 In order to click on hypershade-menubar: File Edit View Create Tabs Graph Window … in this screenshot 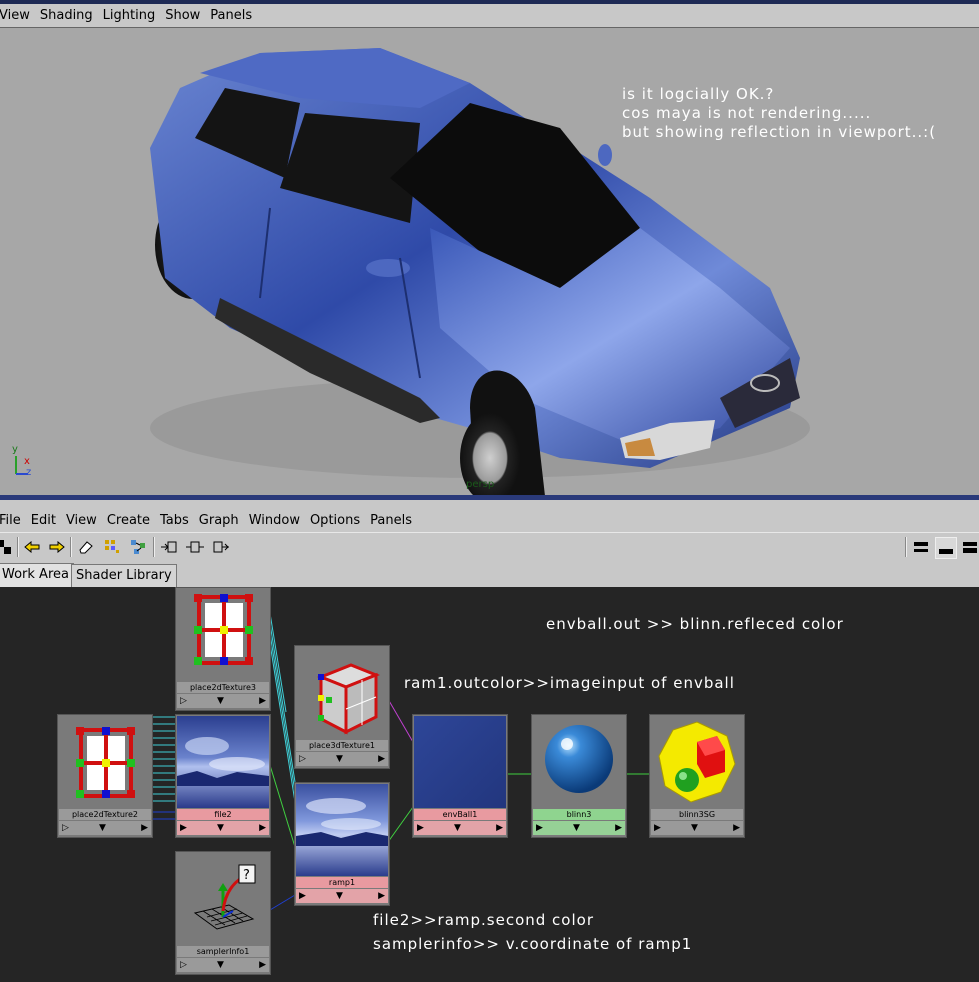, I will do `click(489, 520)`.